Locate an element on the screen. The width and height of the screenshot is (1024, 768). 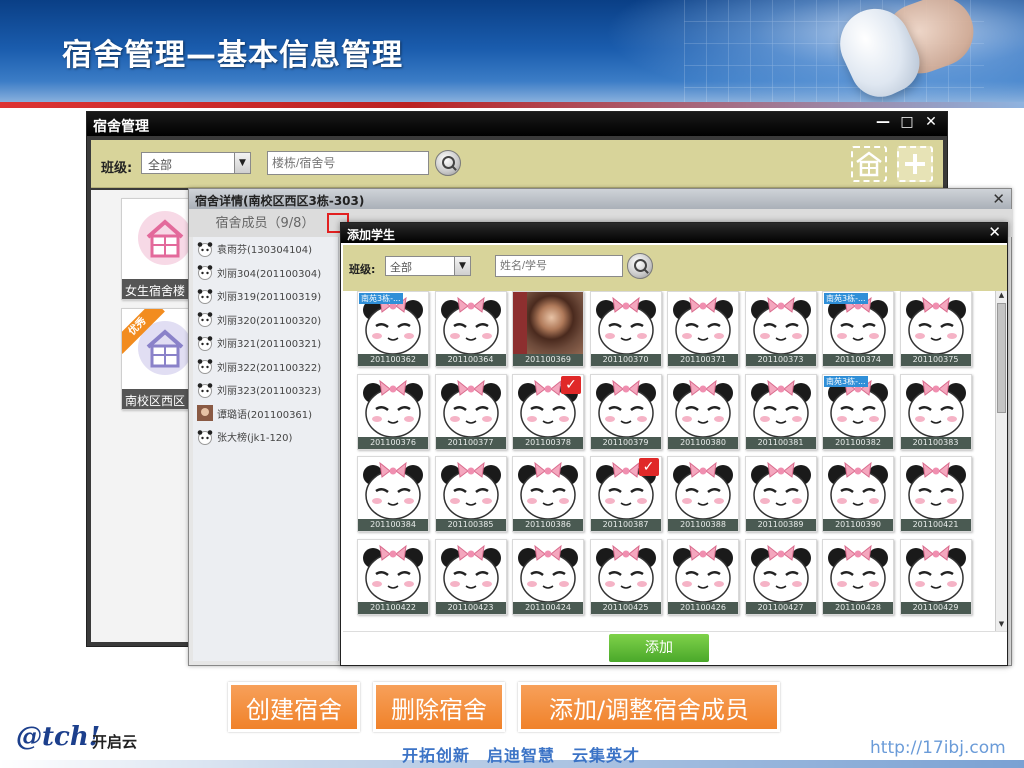
member-item: 刘丽322(201100322) is located at coordinates (265, 367).